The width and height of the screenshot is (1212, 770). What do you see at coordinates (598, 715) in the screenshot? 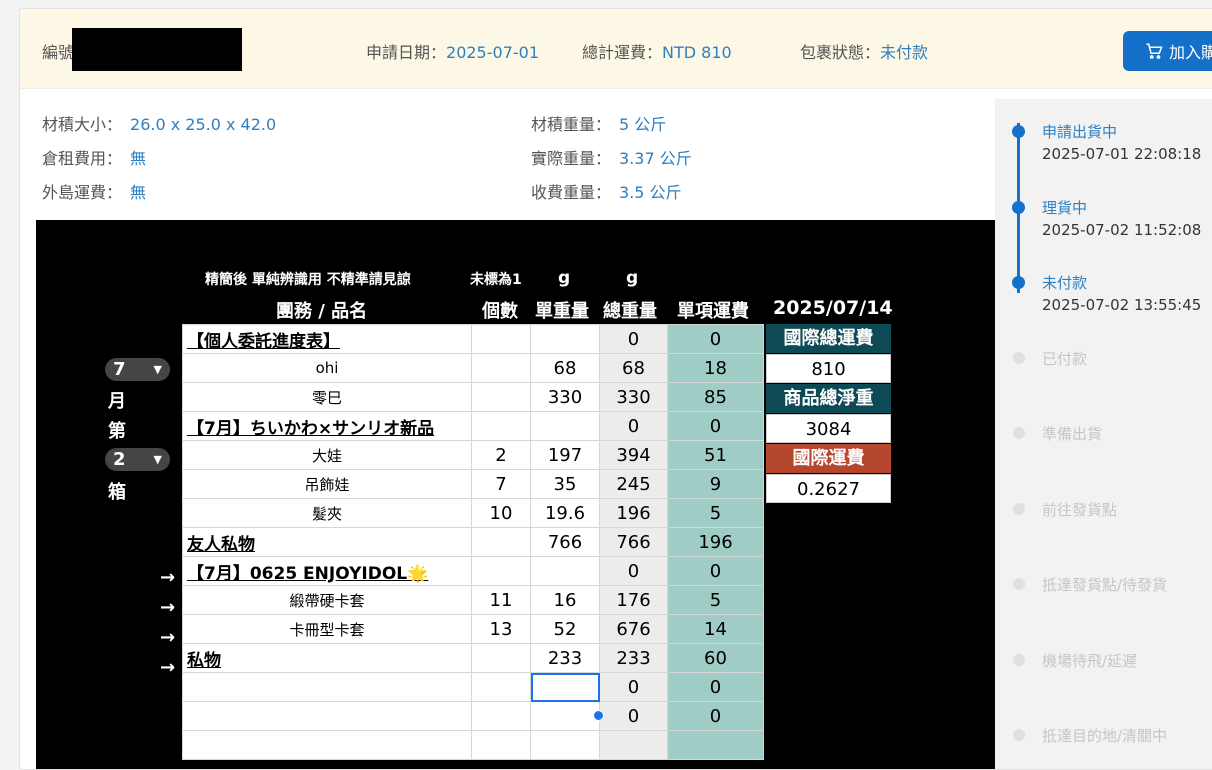
I see `selection-handle` at bounding box center [598, 715].